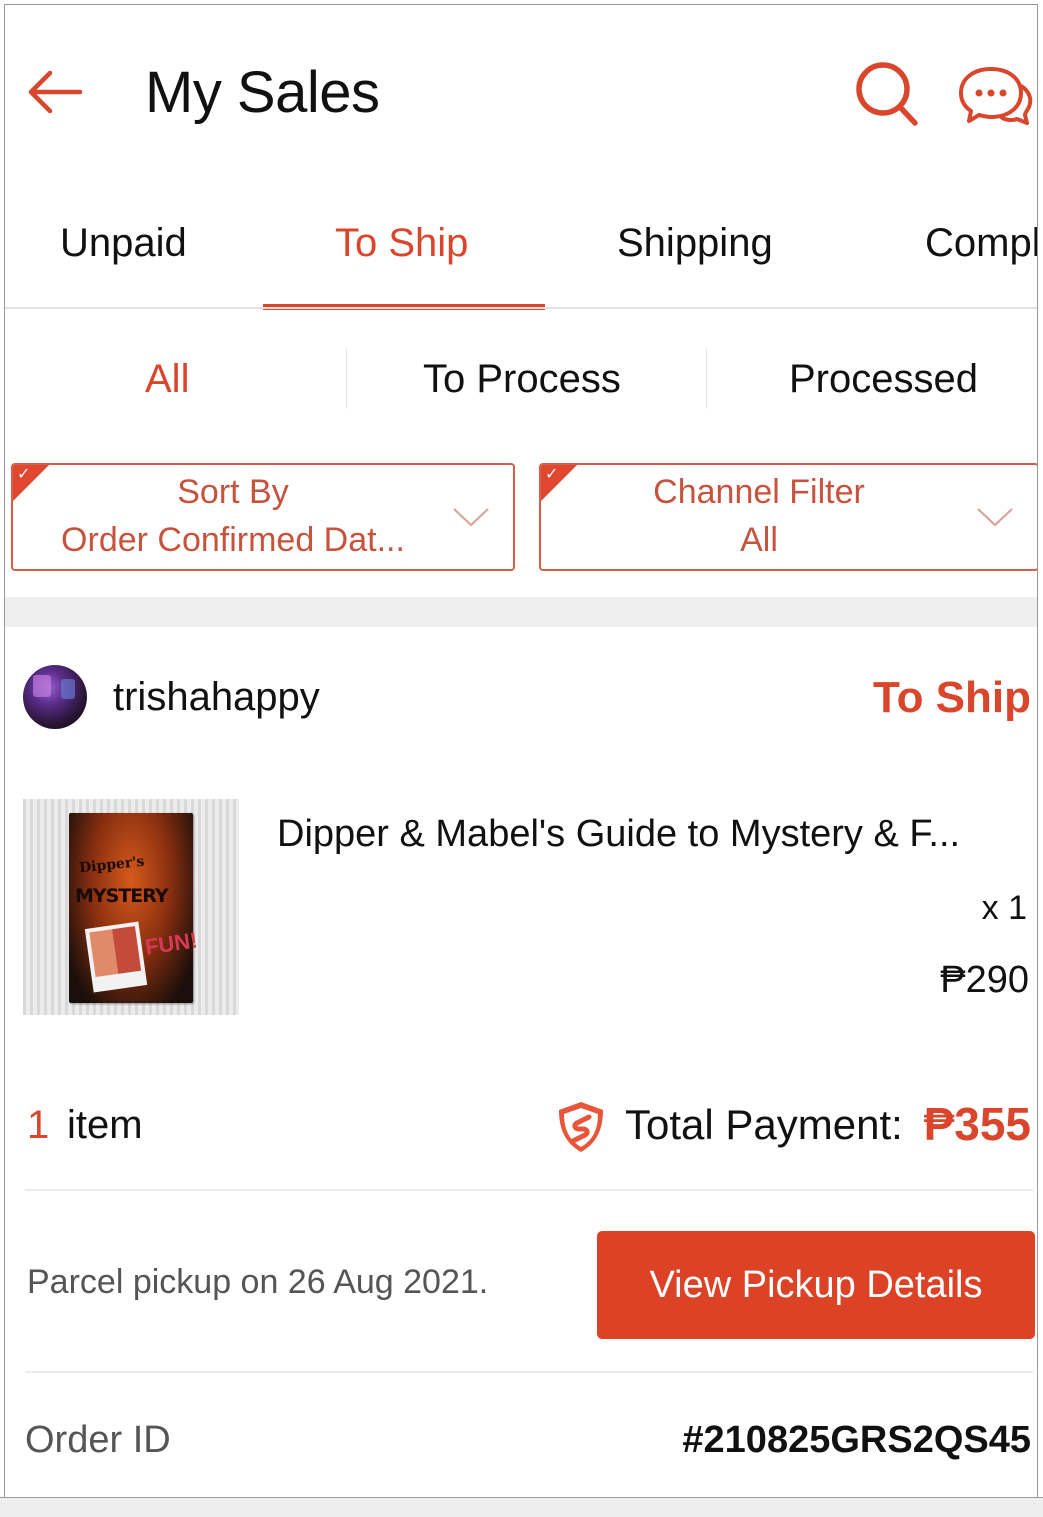 This screenshot has height=1517, width=1043. I want to click on order-id-label: Order ID, so click(98, 1440).